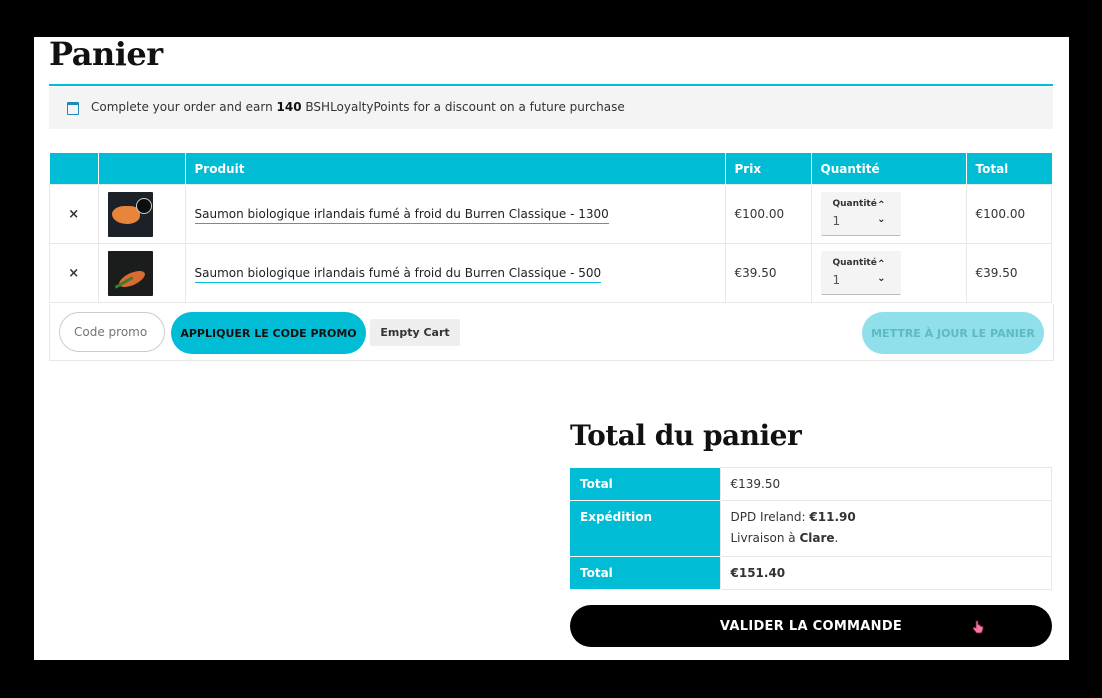 This screenshot has width=1102, height=698. I want to click on subtotal-label: Total, so click(645, 484).